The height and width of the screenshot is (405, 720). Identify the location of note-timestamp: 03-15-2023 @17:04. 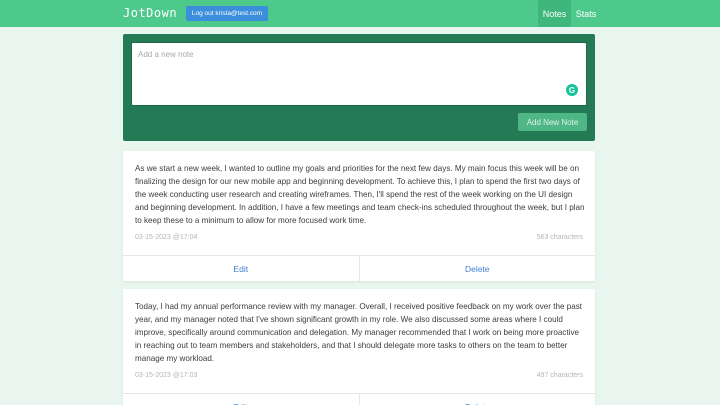
(166, 237).